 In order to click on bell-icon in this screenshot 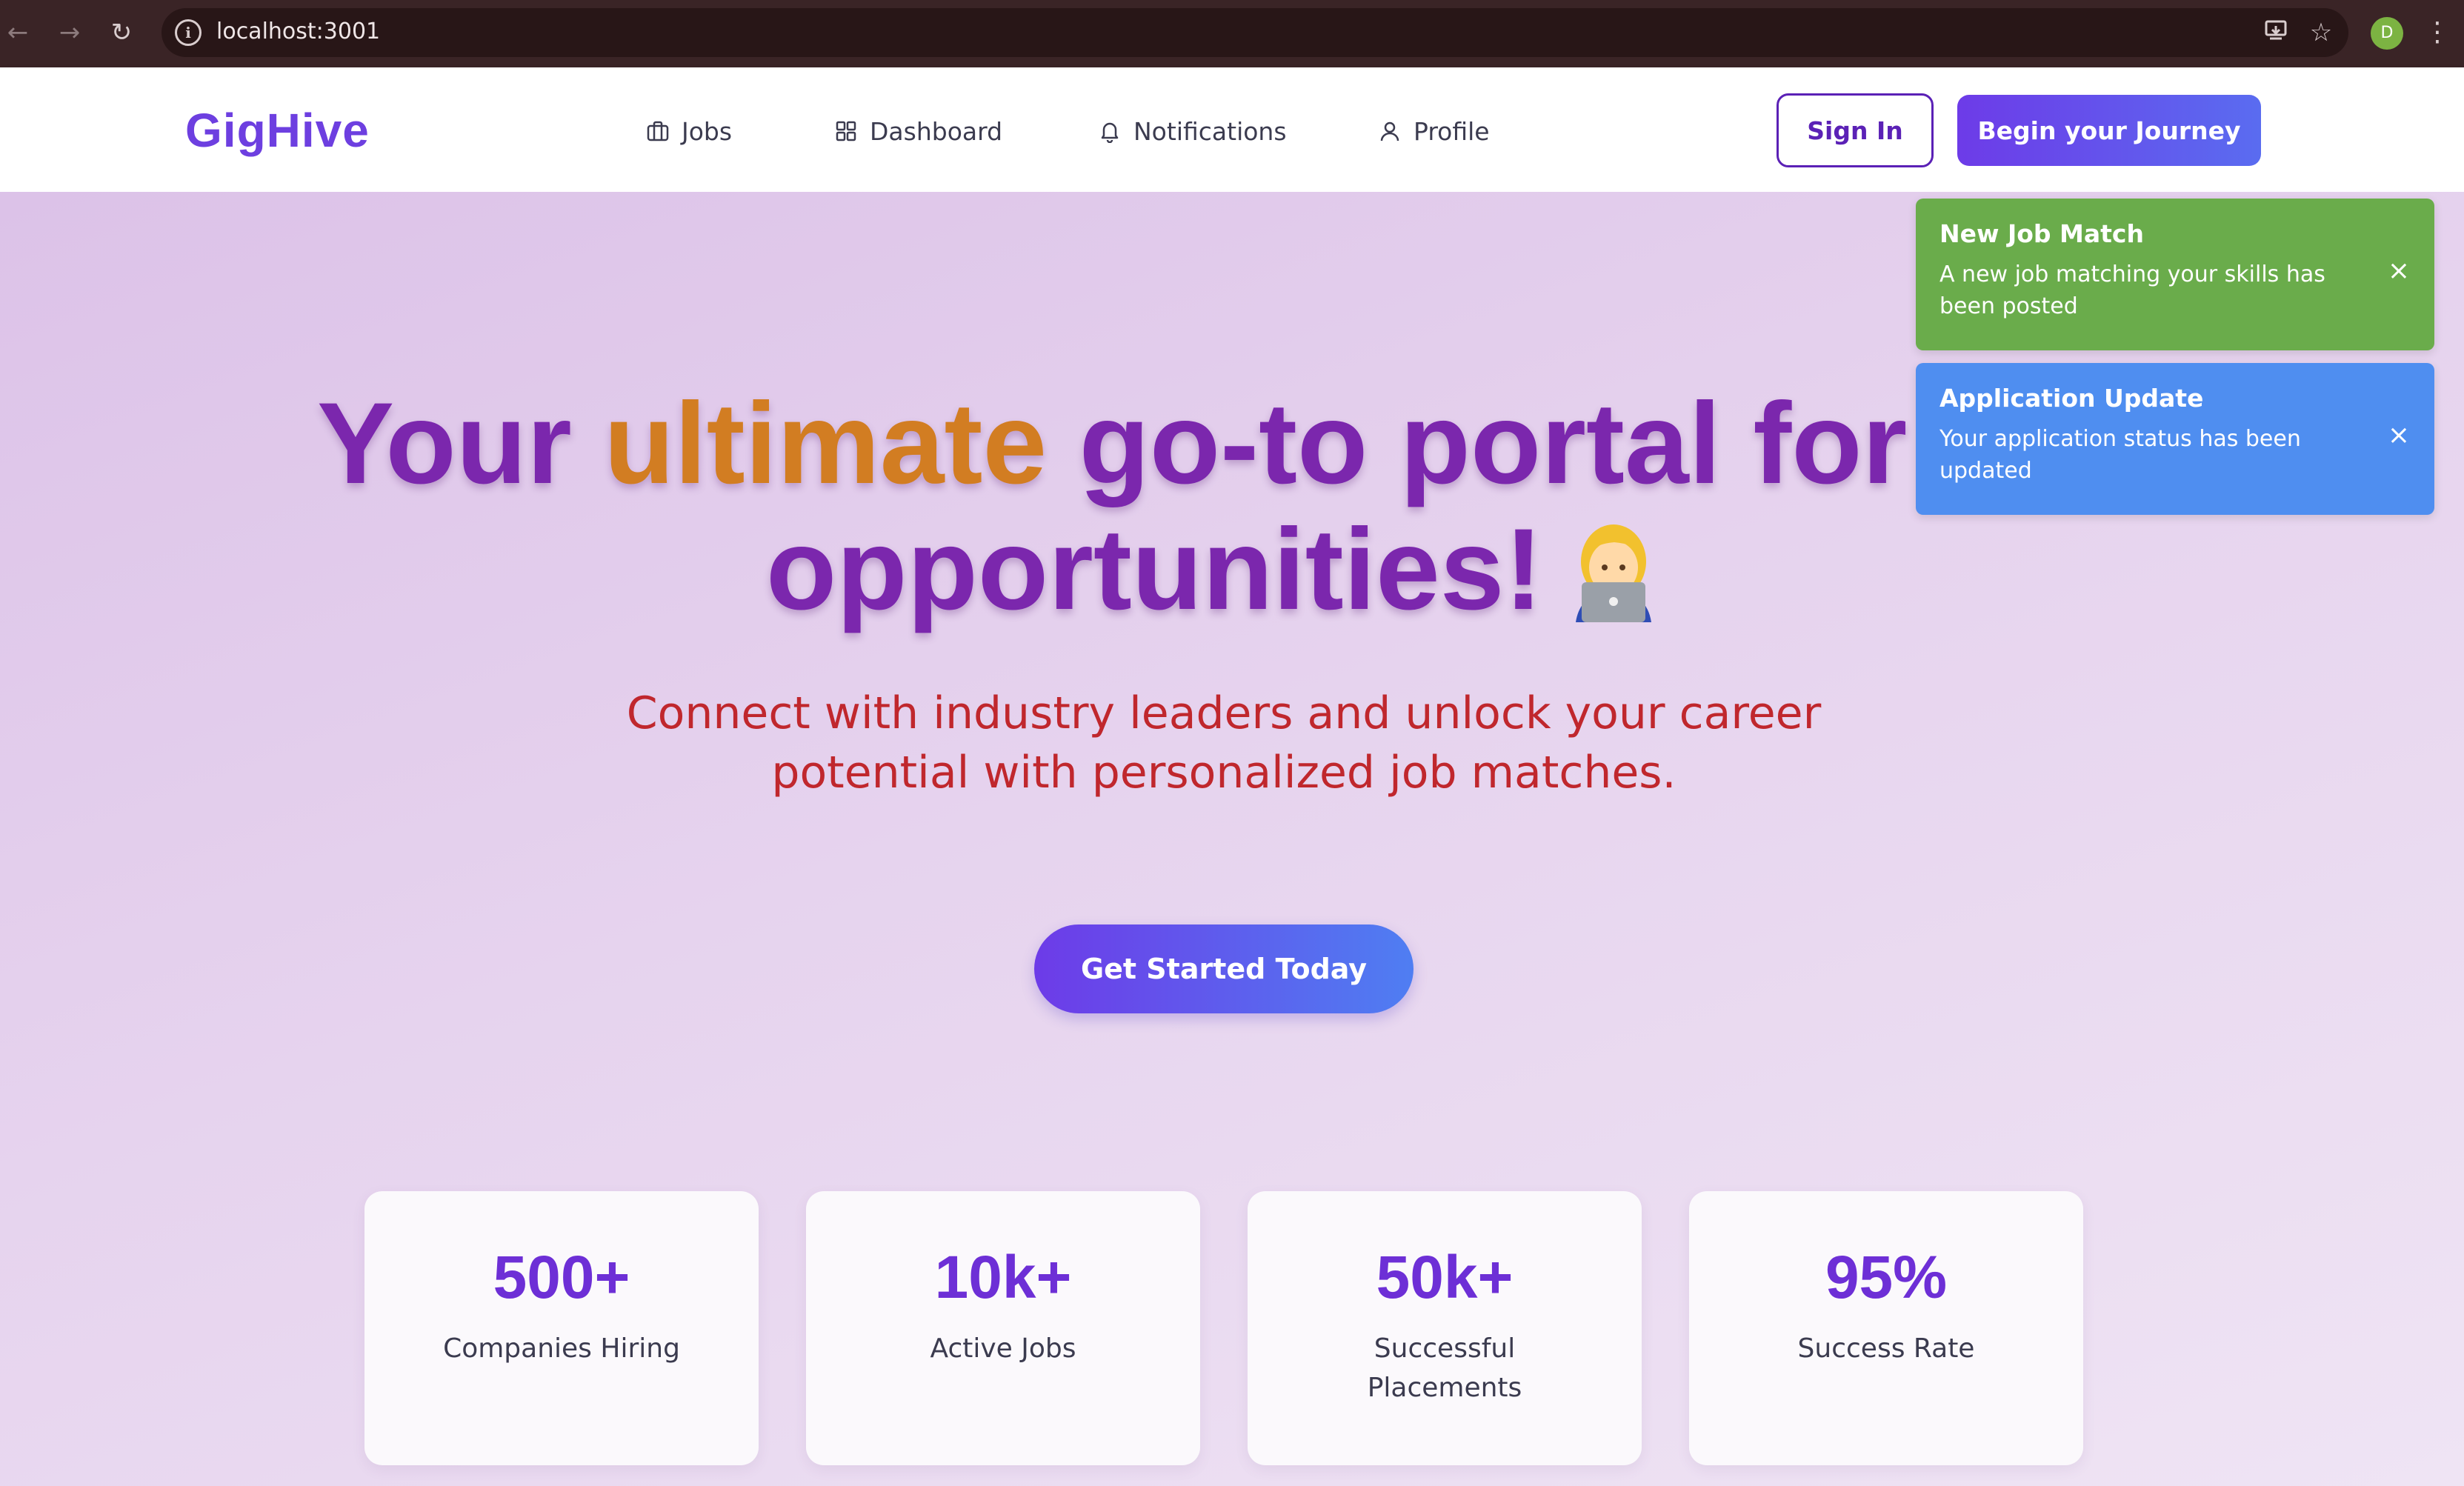, I will do `click(1110, 131)`.